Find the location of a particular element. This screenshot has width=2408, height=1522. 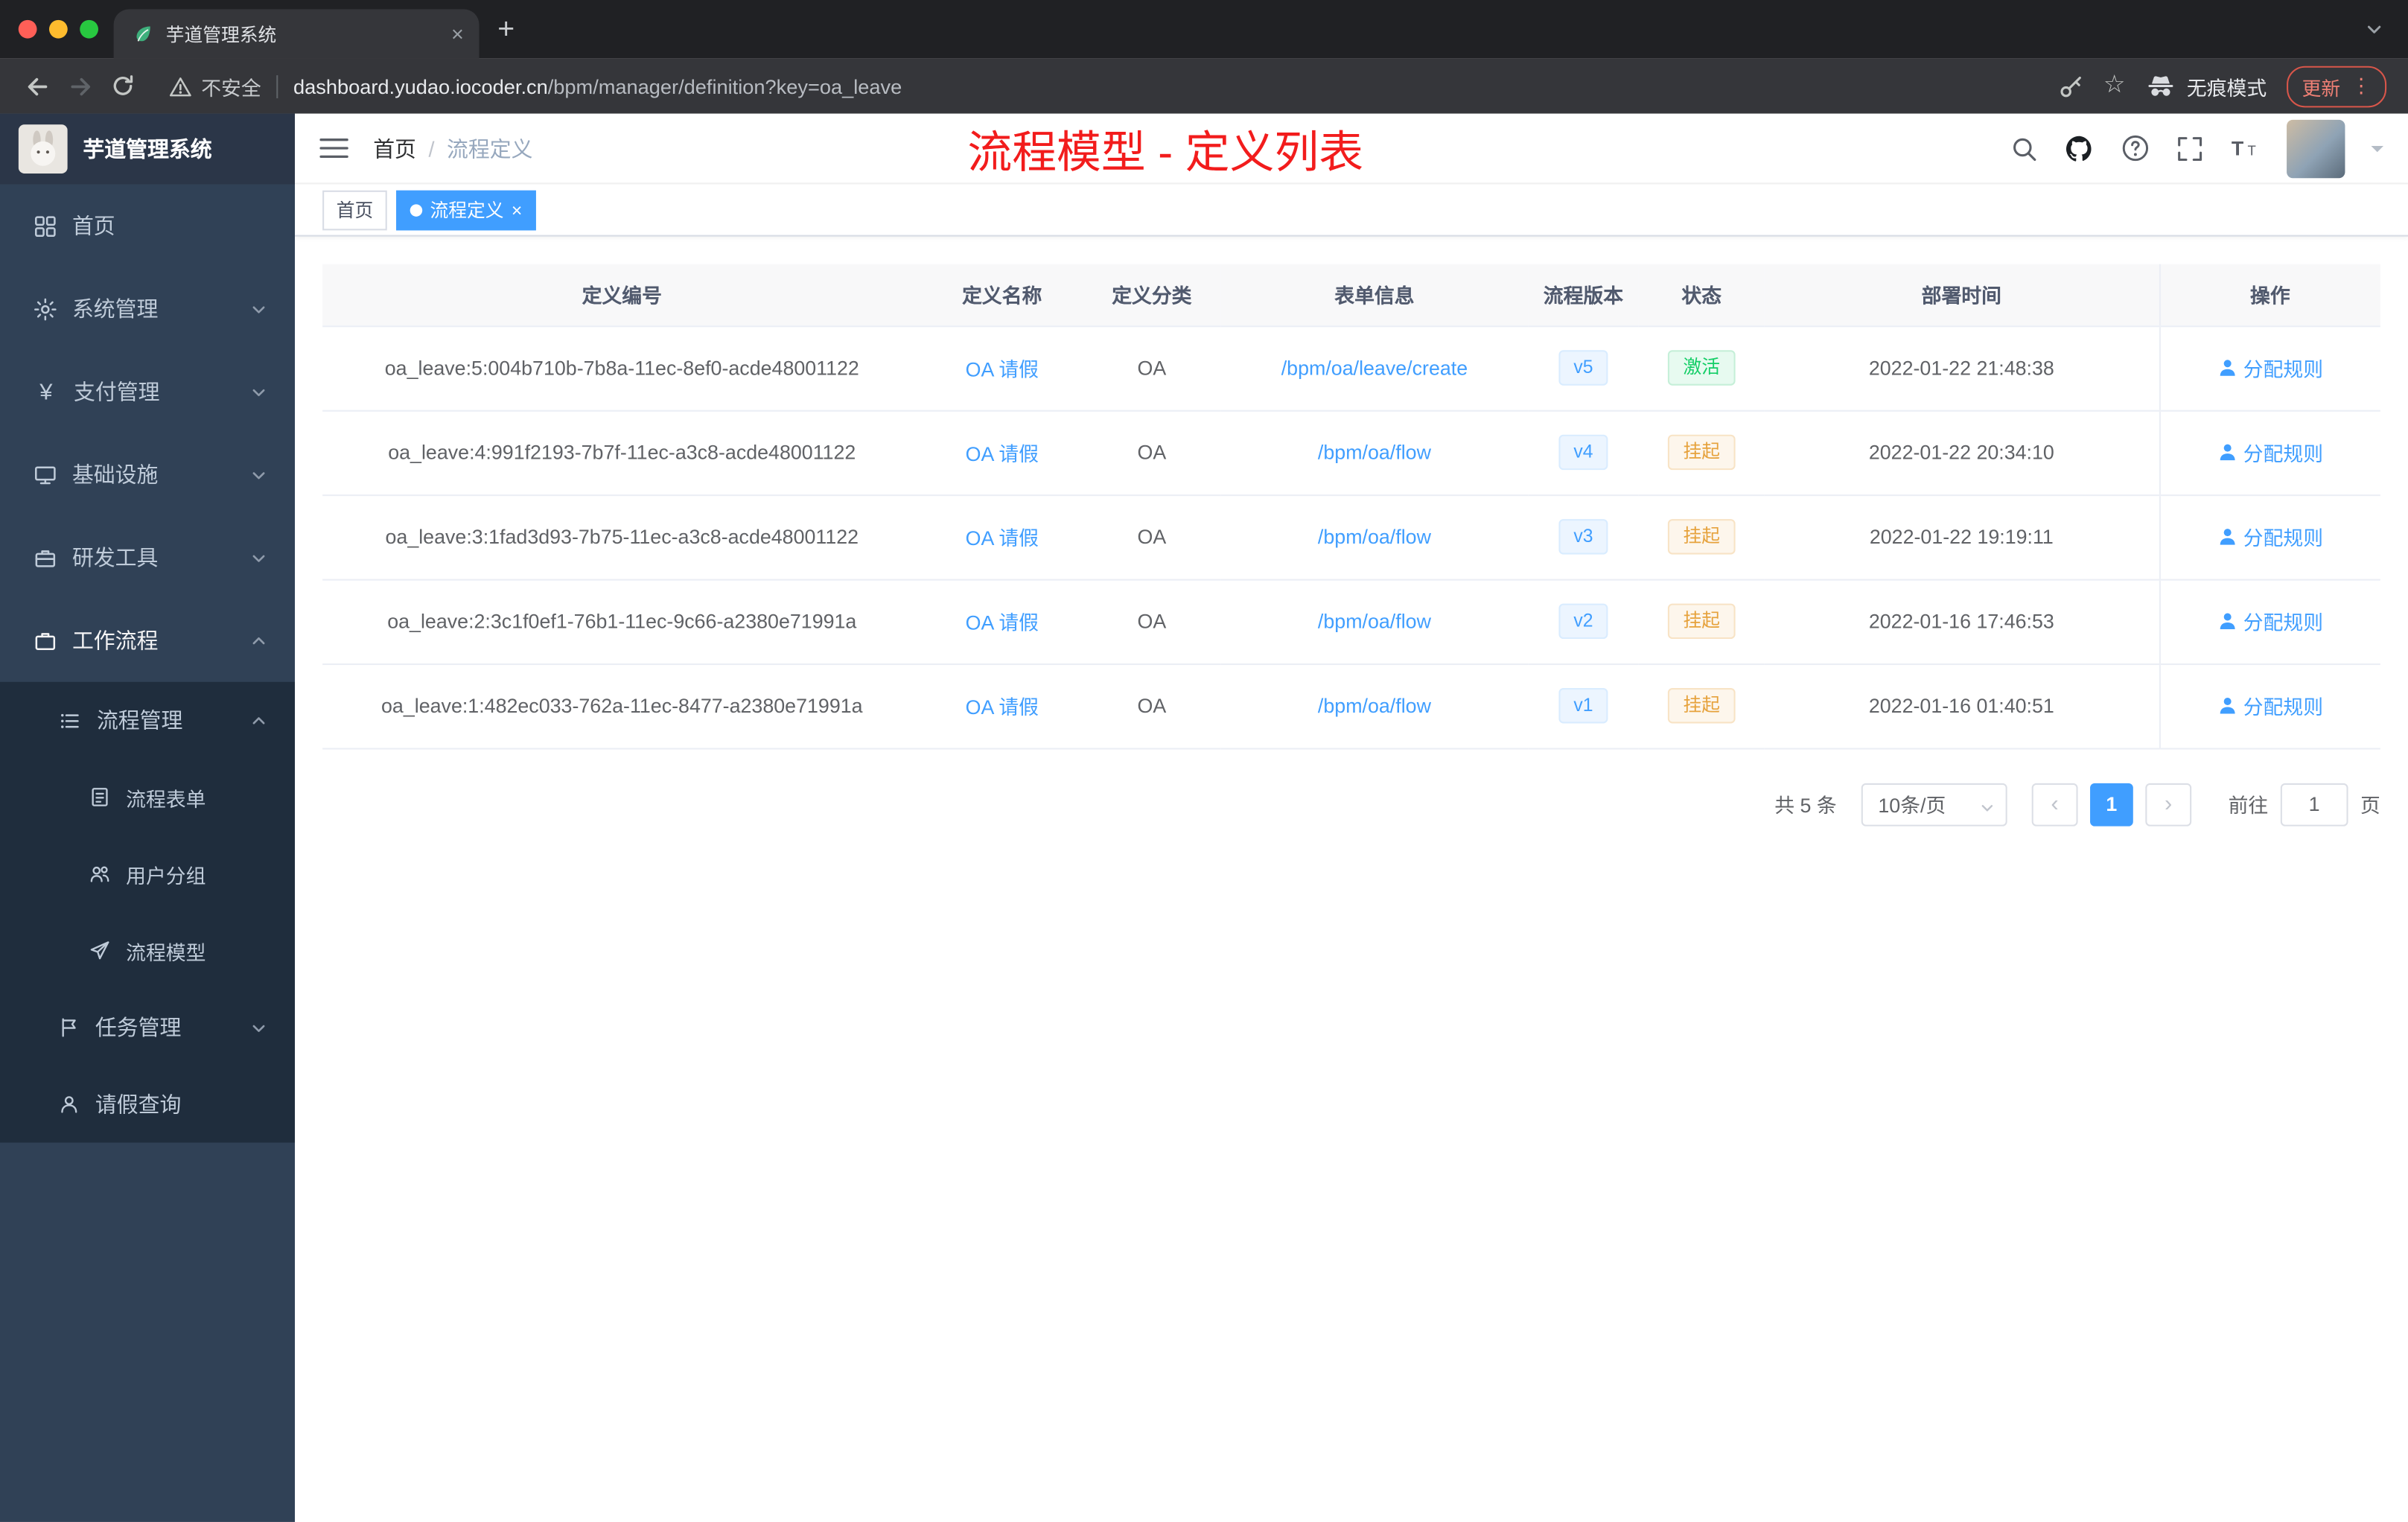

help-icon is located at coordinates (2135, 147).